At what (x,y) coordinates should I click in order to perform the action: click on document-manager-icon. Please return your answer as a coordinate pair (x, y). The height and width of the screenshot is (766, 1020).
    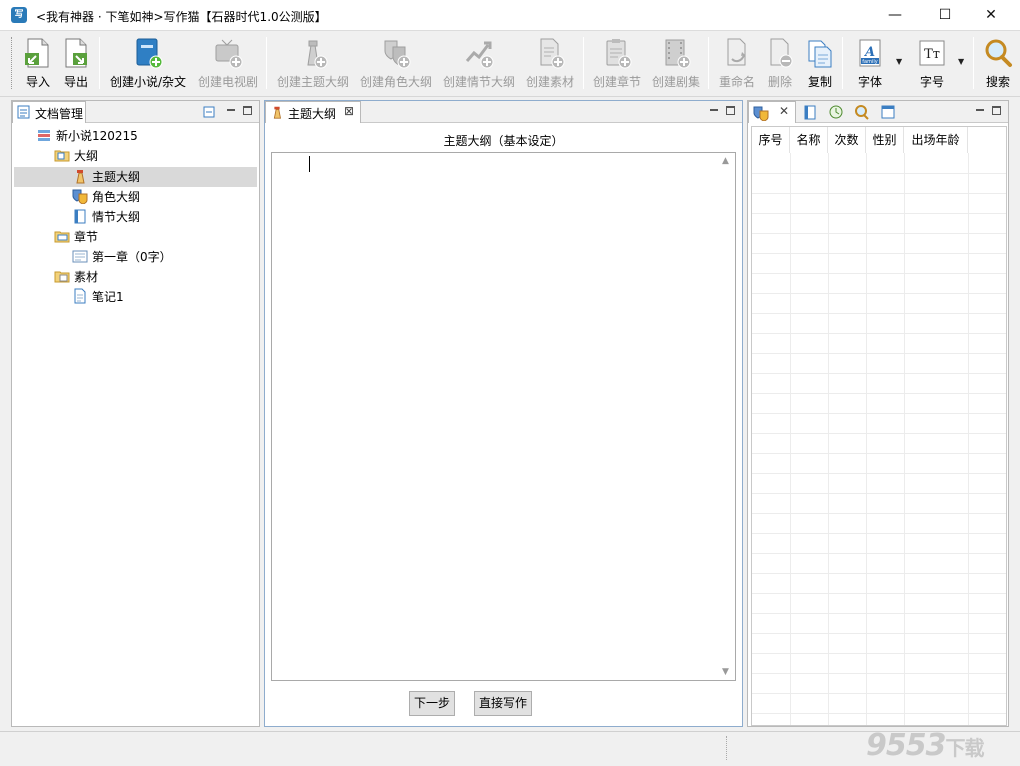
    Looking at the image, I should click on (23, 112).